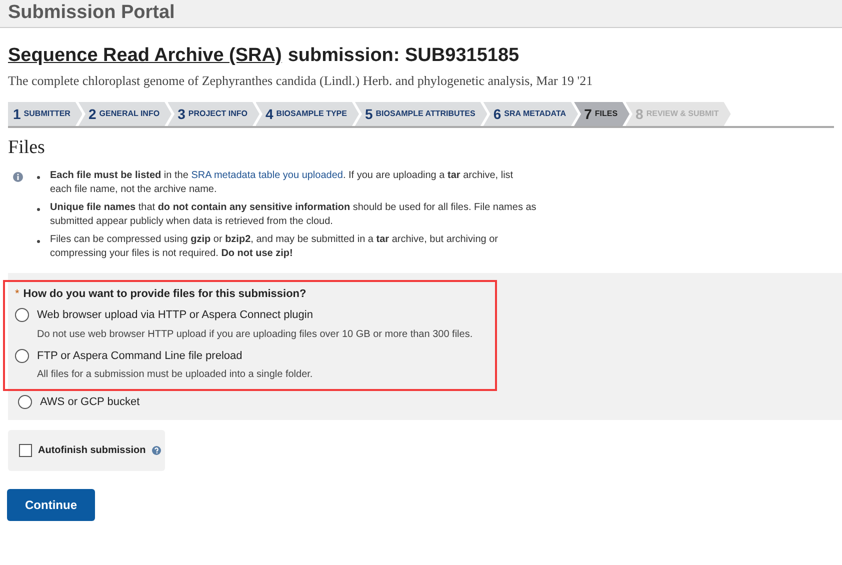 Image resolution: width=842 pixels, height=565 pixels. What do you see at coordinates (18, 177) in the screenshot?
I see `info-icon` at bounding box center [18, 177].